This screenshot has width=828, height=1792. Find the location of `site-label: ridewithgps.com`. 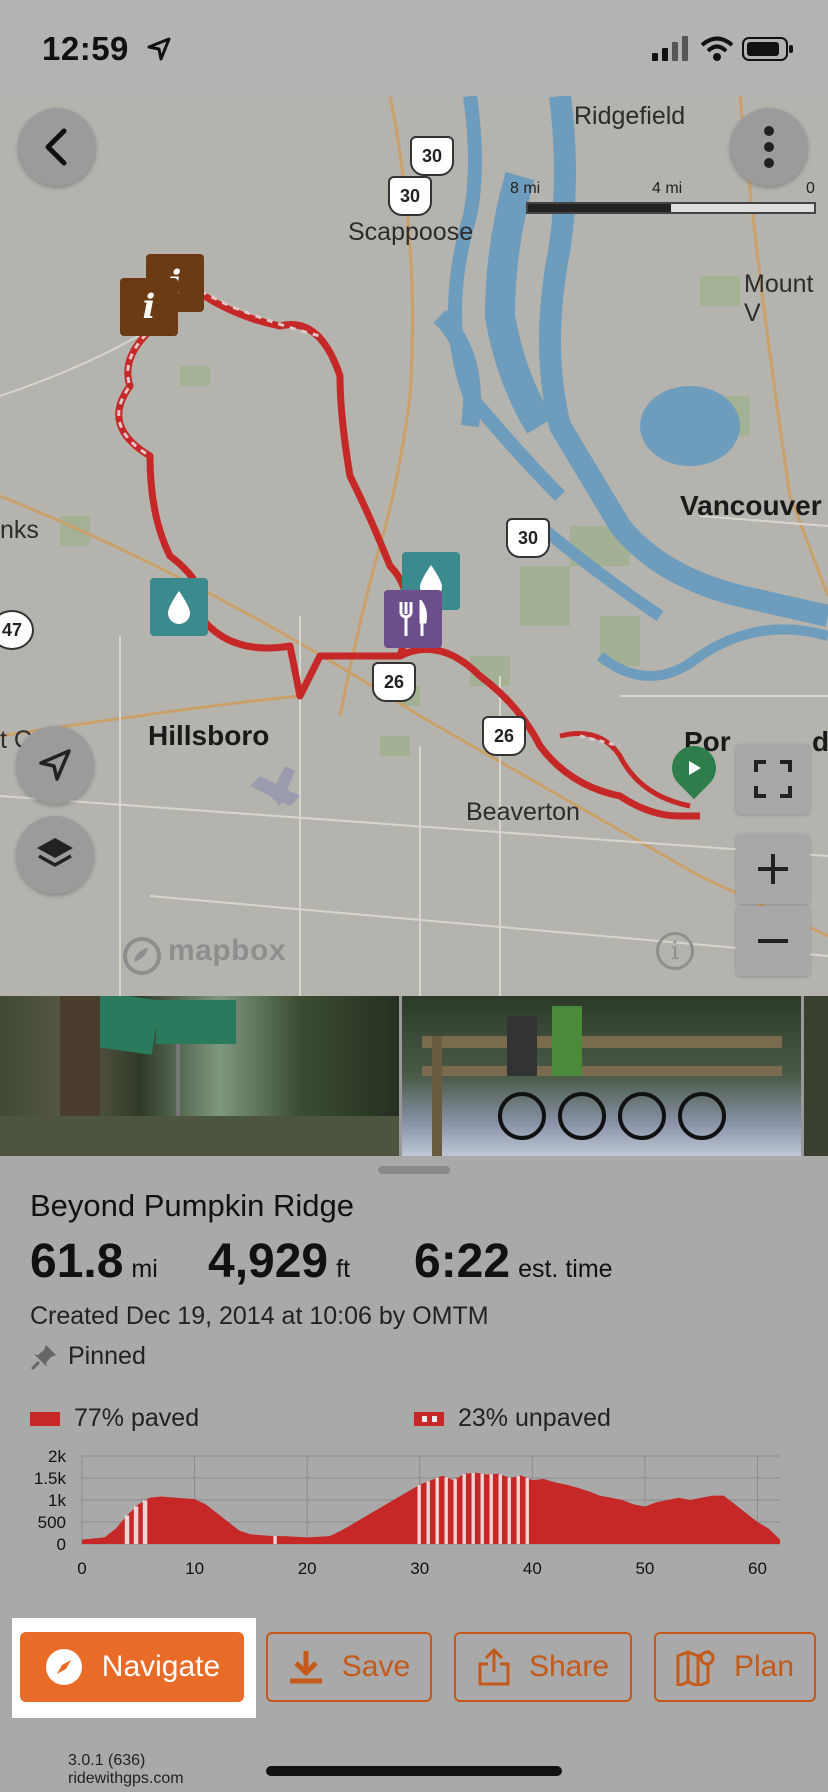

site-label: ridewithgps.com is located at coordinates (126, 1778).